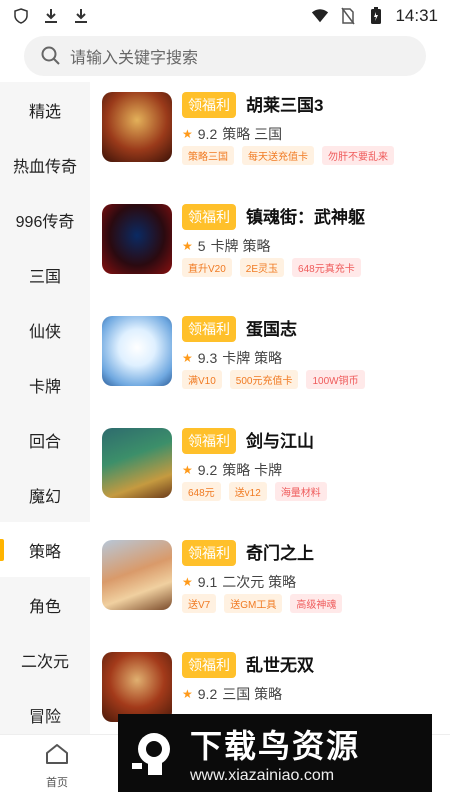 This screenshot has width=450, height=800. What do you see at coordinates (225, 56) in the screenshot?
I see `search-input: 请输入关键字搜索` at bounding box center [225, 56].